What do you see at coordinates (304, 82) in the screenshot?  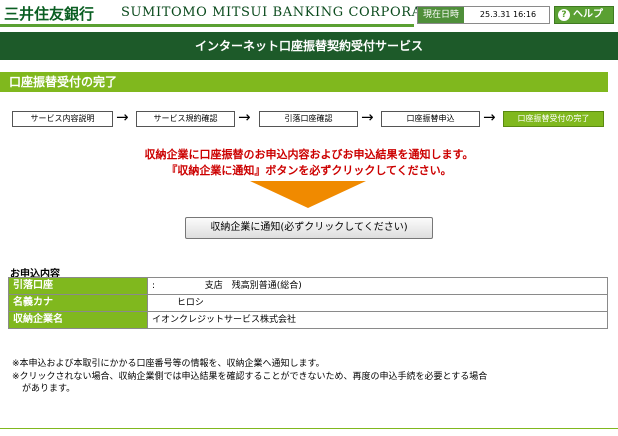 I see `section-header: 口座振替受付の完了` at bounding box center [304, 82].